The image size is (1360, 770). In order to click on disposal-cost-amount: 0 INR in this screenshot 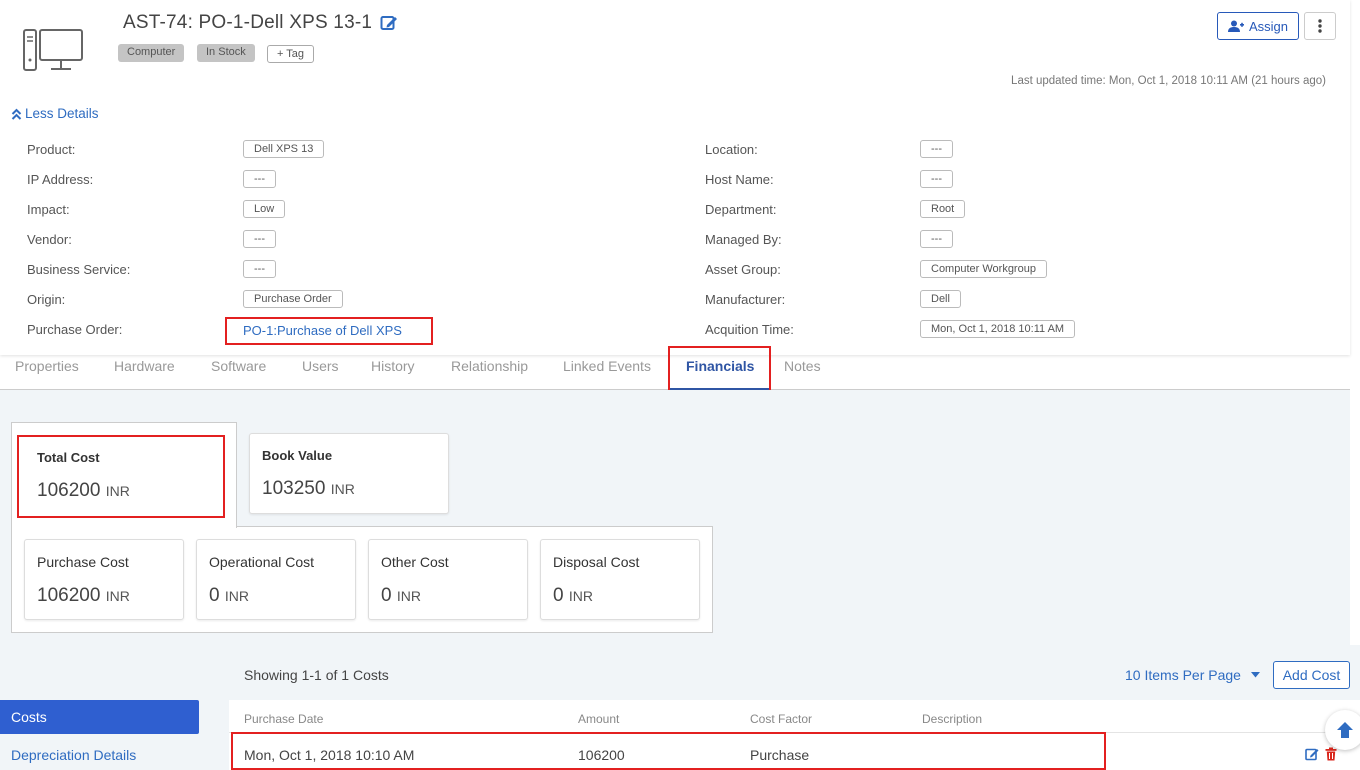, I will do `click(573, 596)`.